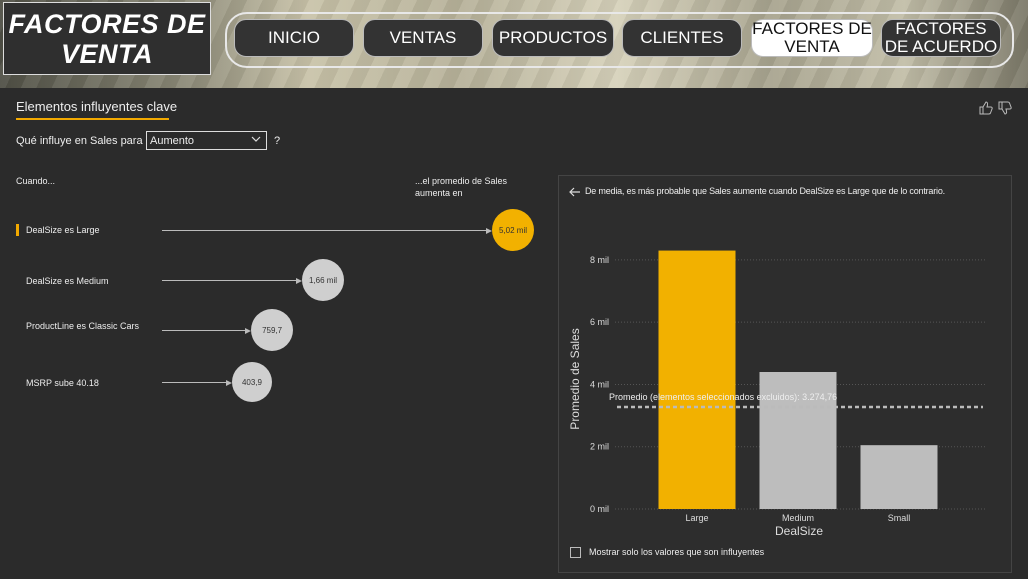  What do you see at coordinates (599, 447) in the screenshot?
I see `y-tick-label: 2 mil` at bounding box center [599, 447].